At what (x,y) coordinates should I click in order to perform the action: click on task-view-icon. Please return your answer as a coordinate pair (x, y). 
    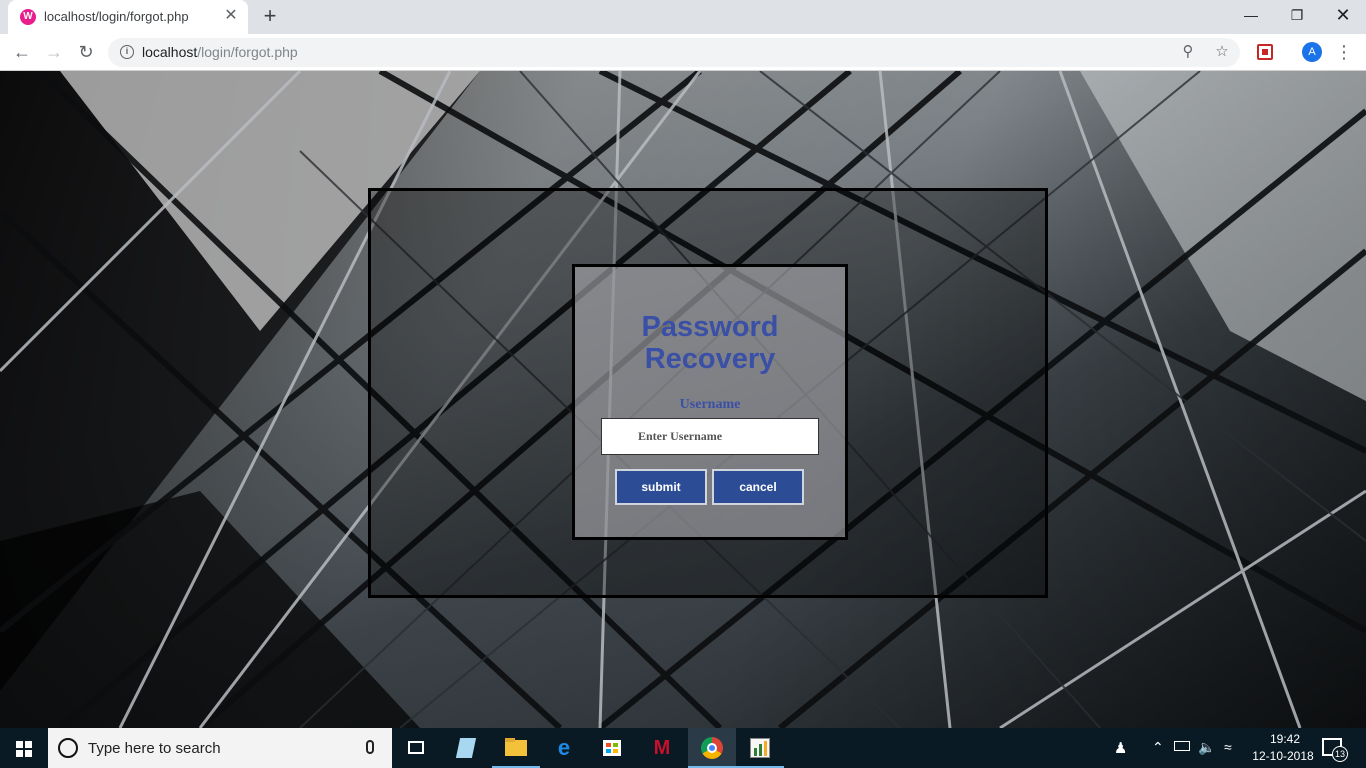
    Looking at the image, I should click on (416, 748).